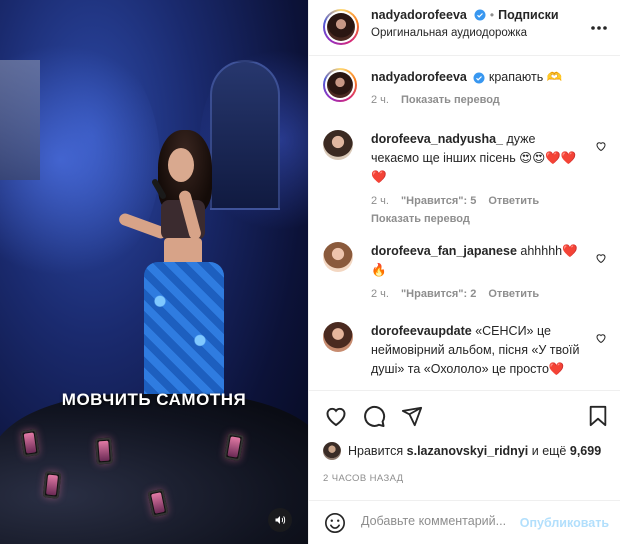 The height and width of the screenshot is (544, 620). Describe the element at coordinates (436, 521) in the screenshot. I see `comment-input` at that location.